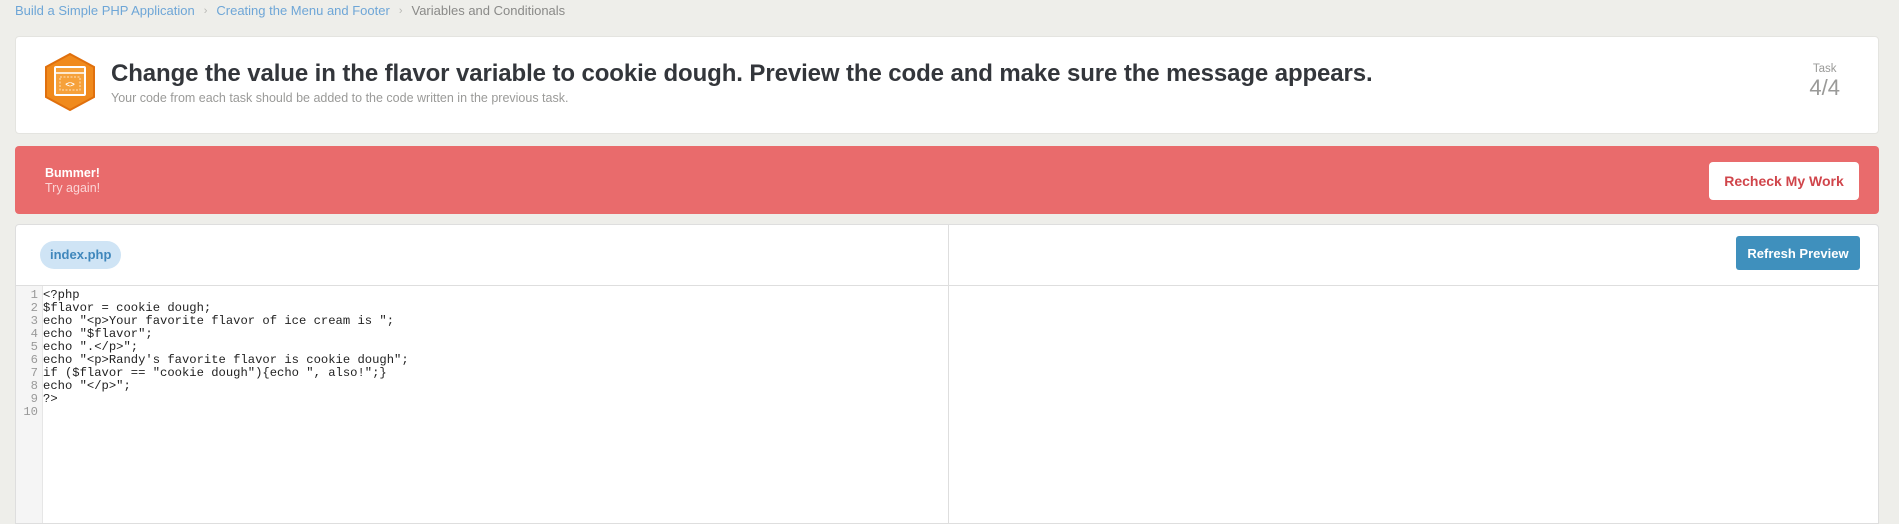 The image size is (1899, 524). Describe the element at coordinates (30, 412) in the screenshot. I see `line-number: 10` at that location.